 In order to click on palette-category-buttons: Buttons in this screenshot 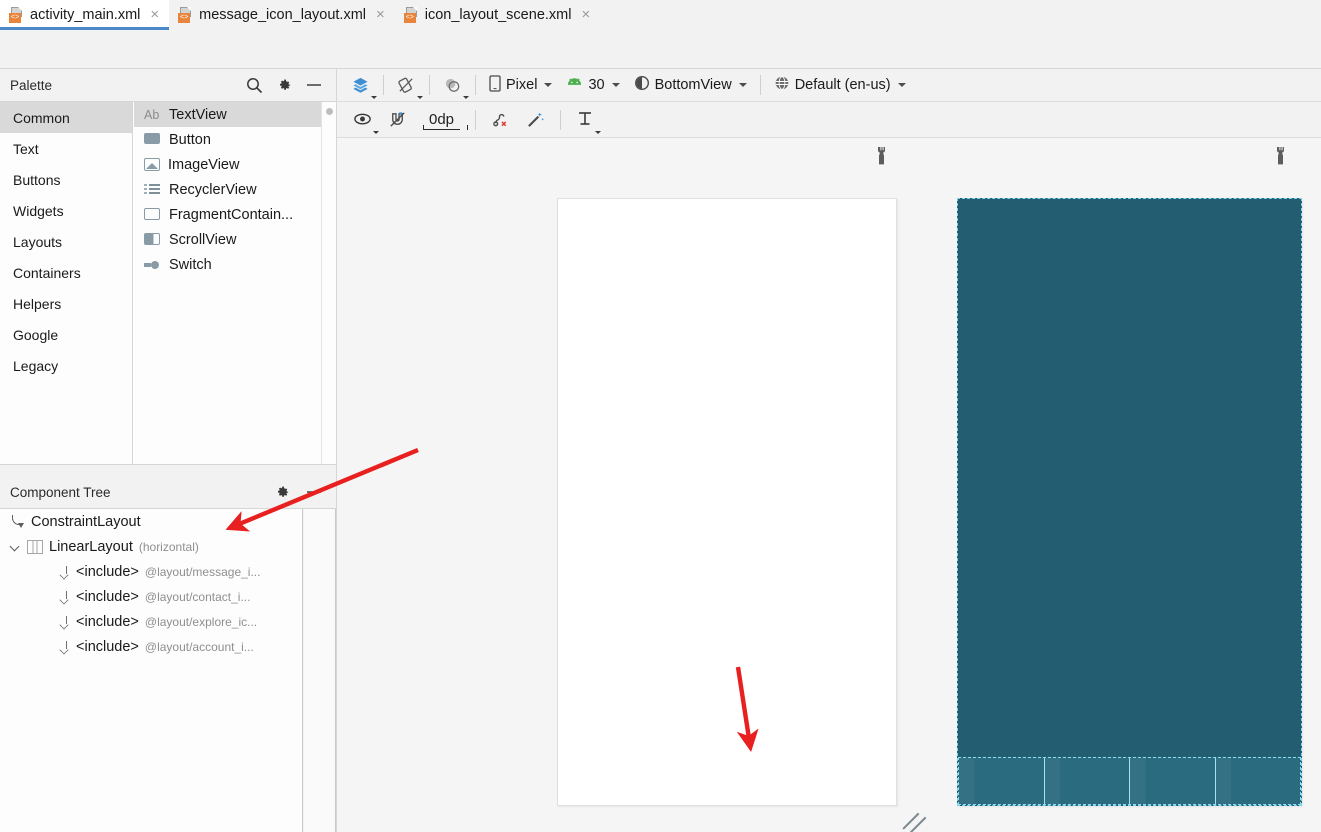, I will do `click(66, 179)`.